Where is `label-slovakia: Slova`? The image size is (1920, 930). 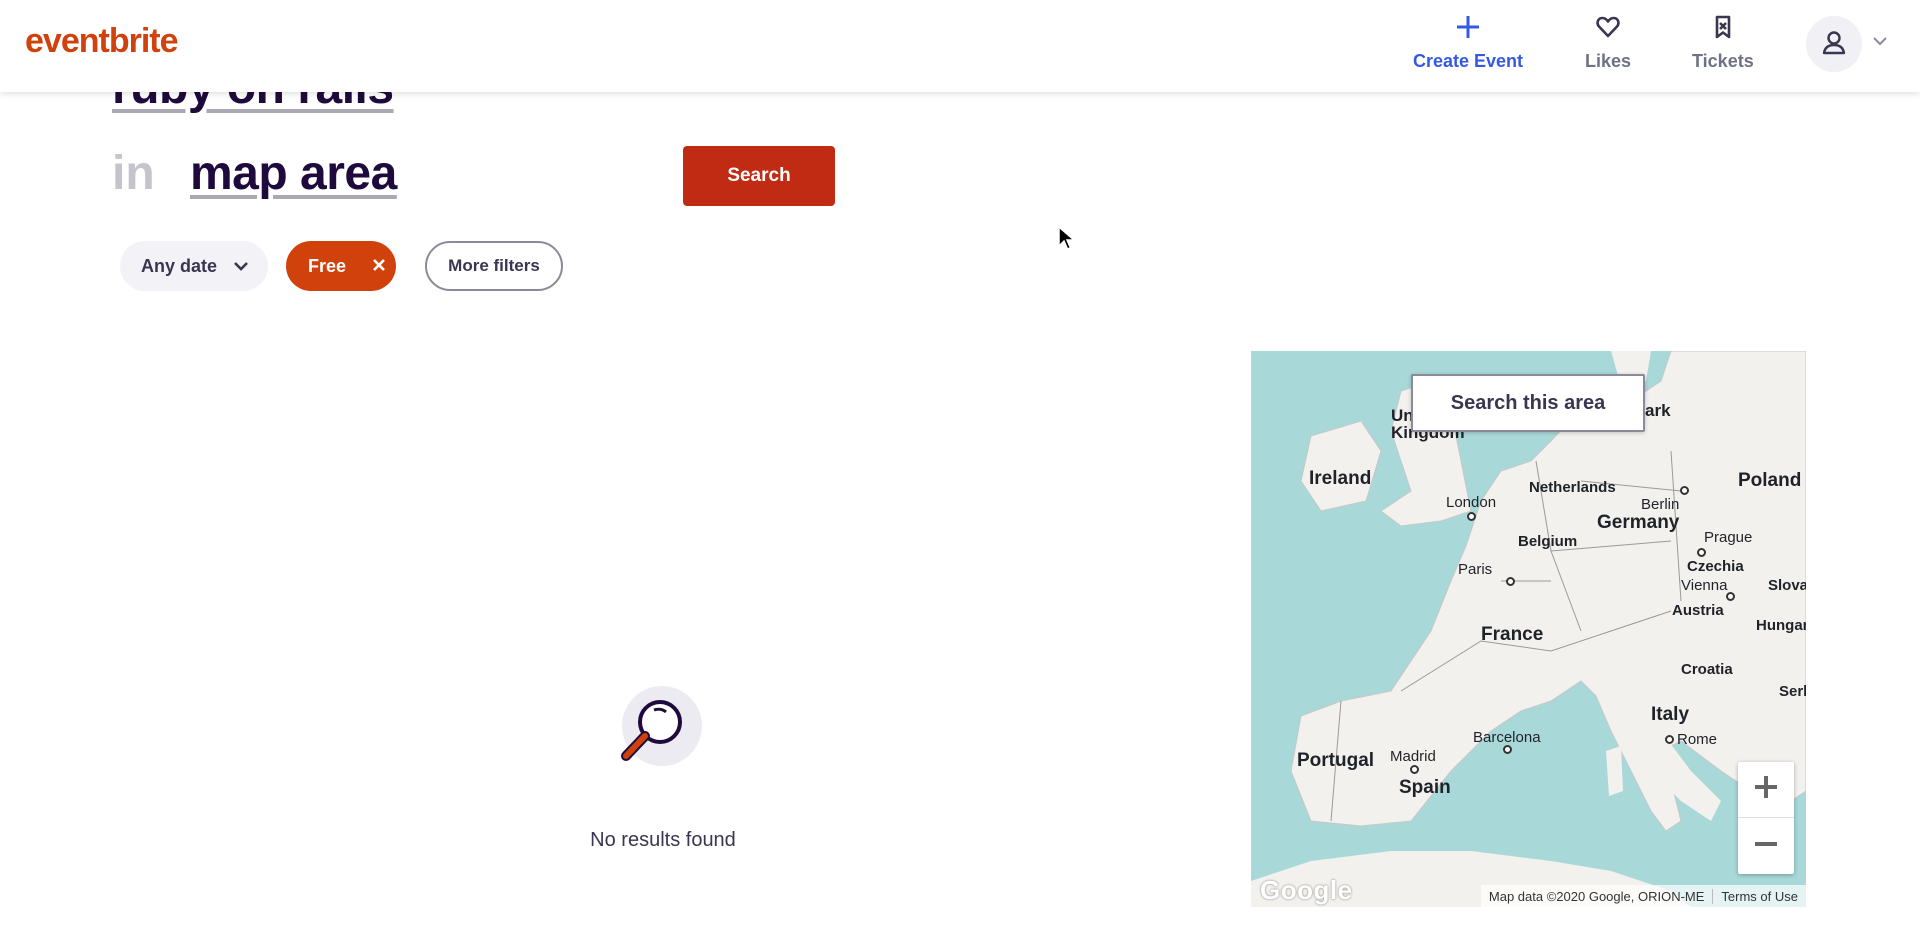 label-slovakia: Slova is located at coordinates (1787, 585).